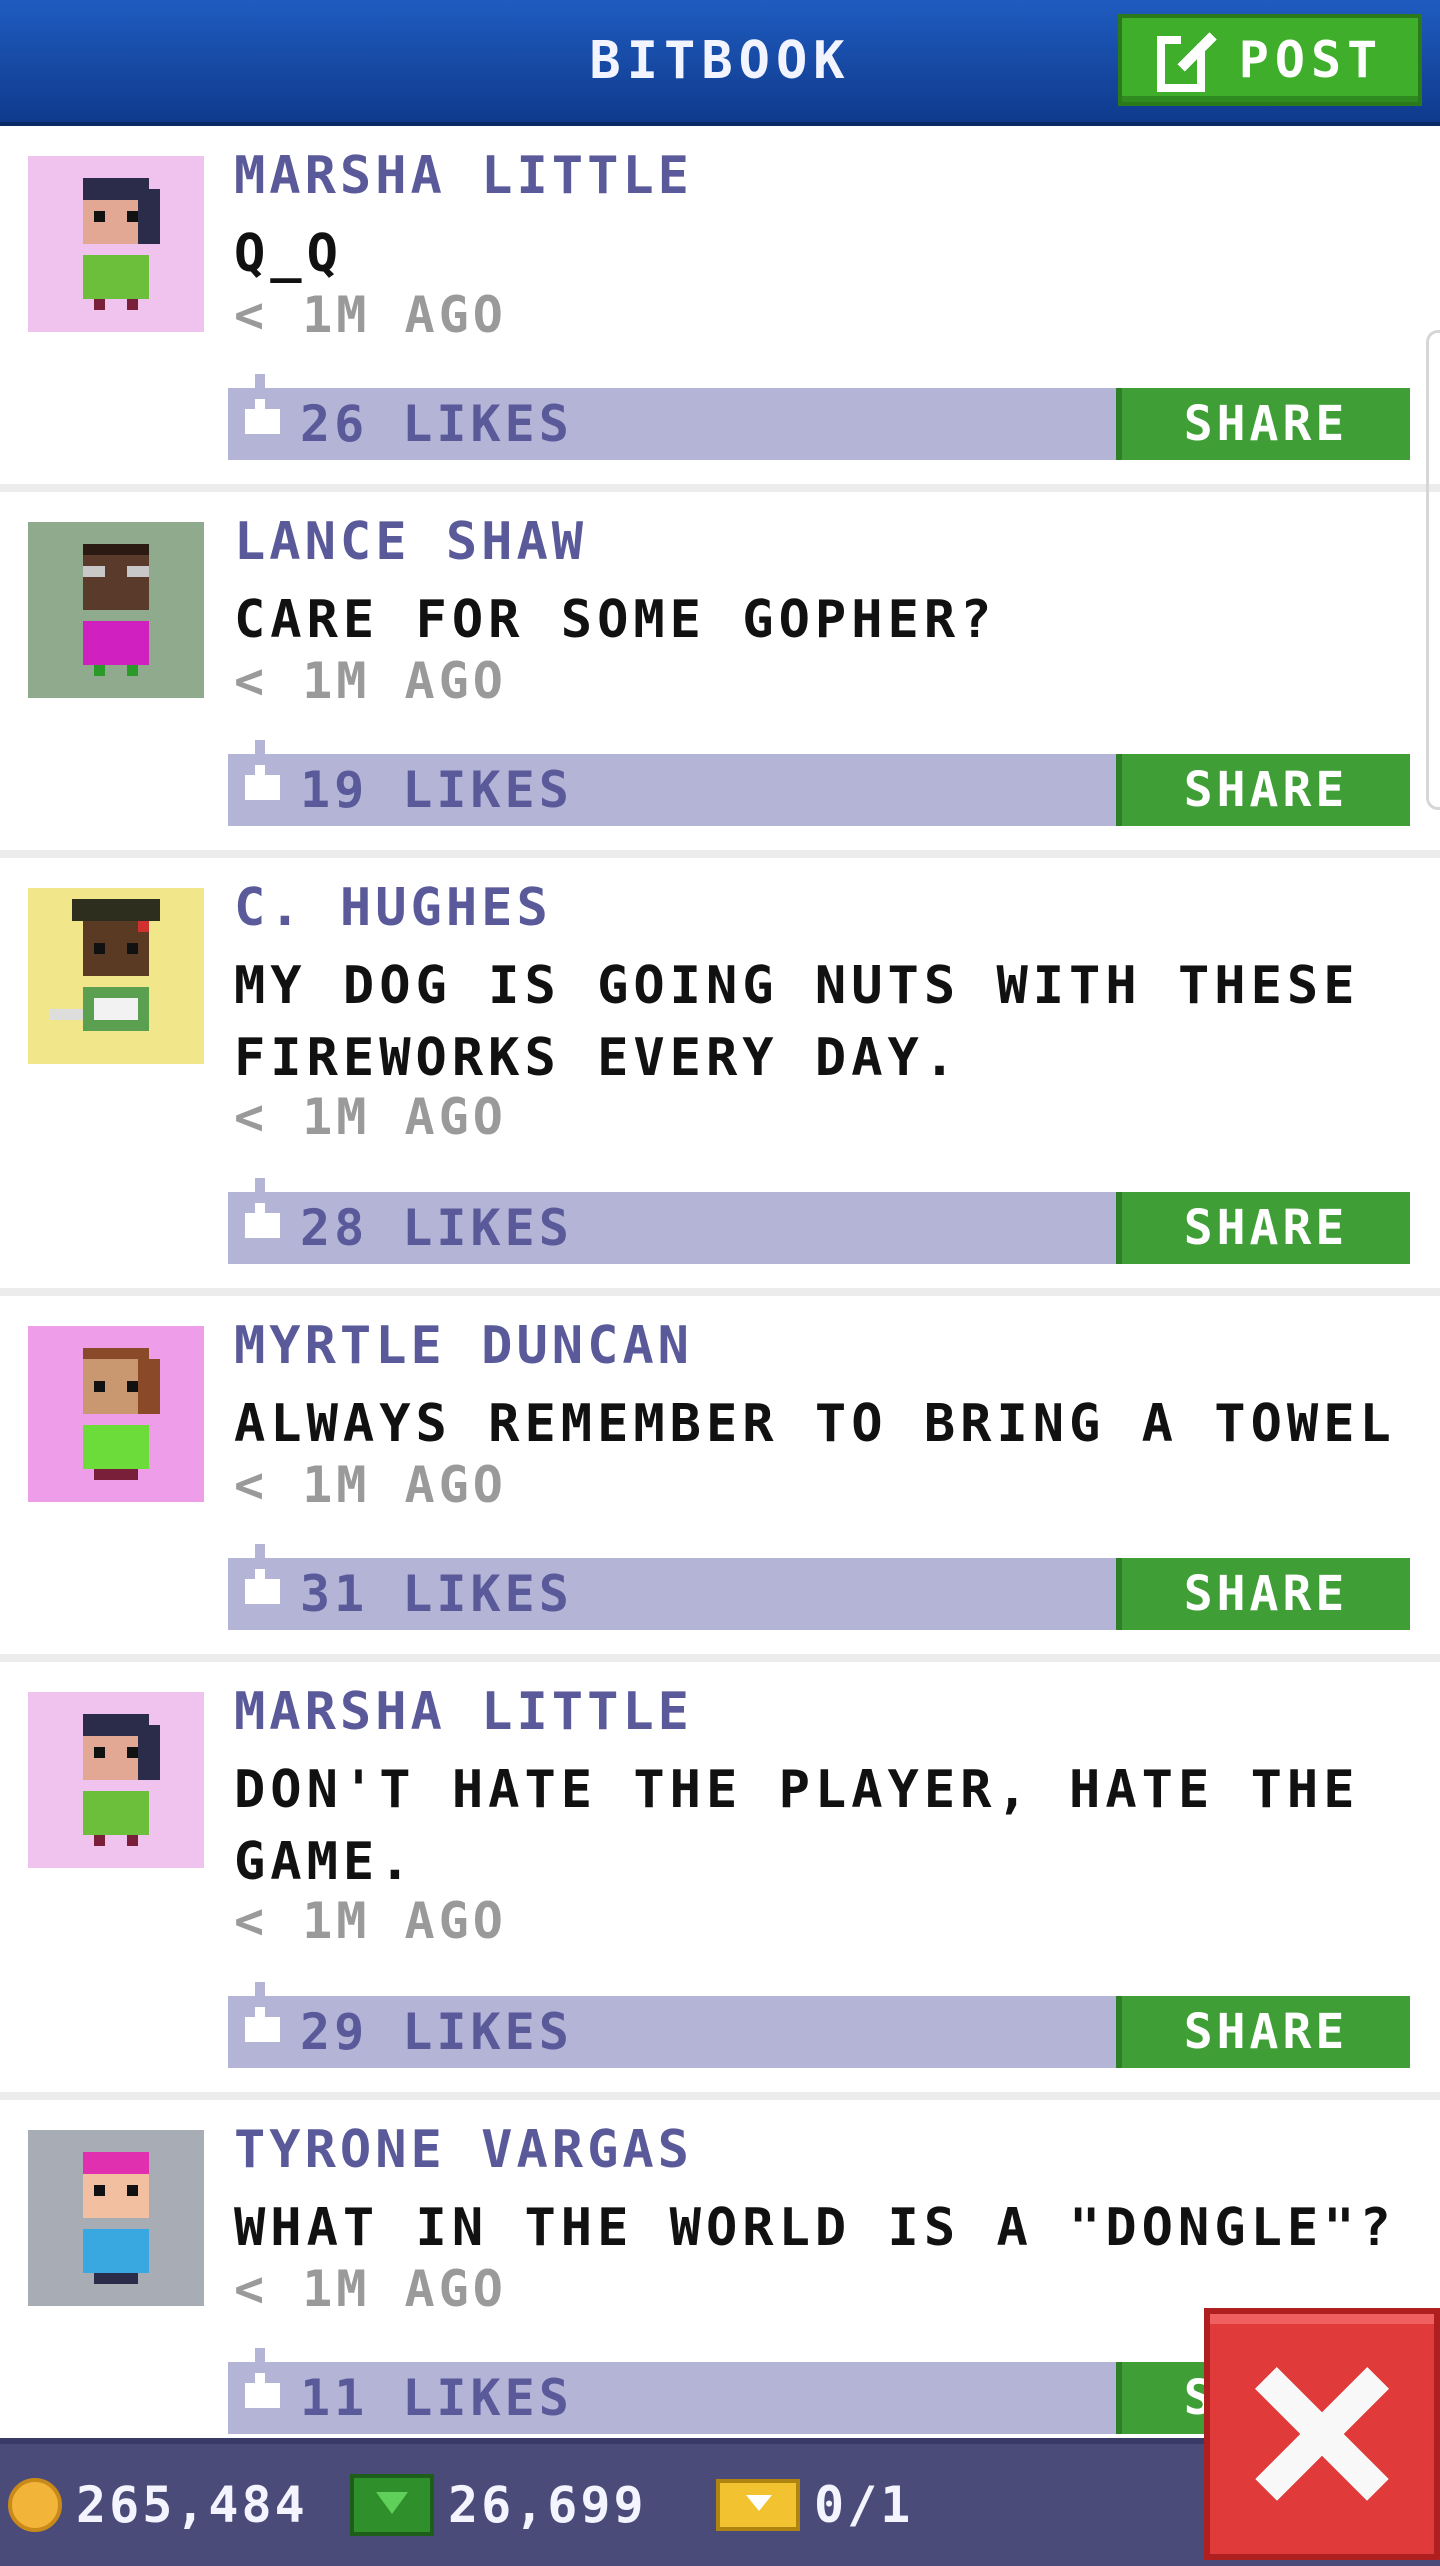  I want to click on post-button-label: POST, so click(1311, 60).